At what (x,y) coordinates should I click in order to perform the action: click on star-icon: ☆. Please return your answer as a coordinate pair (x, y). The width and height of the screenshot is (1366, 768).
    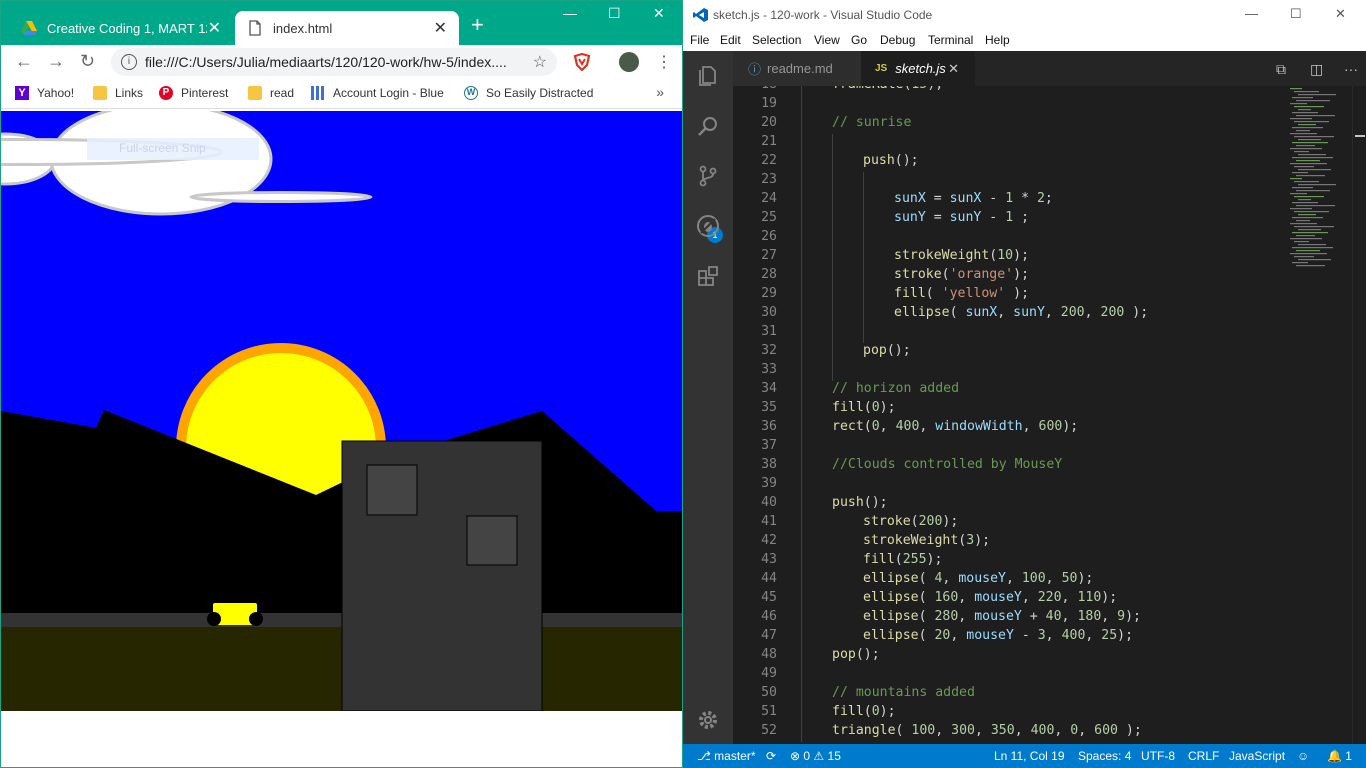
    Looking at the image, I should click on (540, 62).